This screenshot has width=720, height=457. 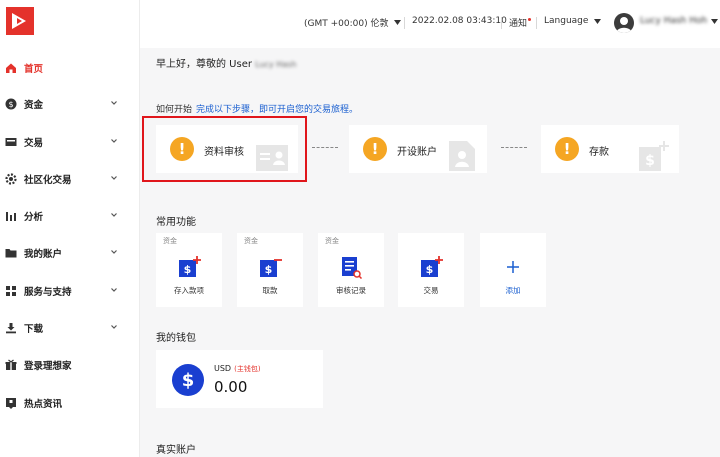 I want to click on sidebar-item-download: 下载, so click(x=70, y=328).